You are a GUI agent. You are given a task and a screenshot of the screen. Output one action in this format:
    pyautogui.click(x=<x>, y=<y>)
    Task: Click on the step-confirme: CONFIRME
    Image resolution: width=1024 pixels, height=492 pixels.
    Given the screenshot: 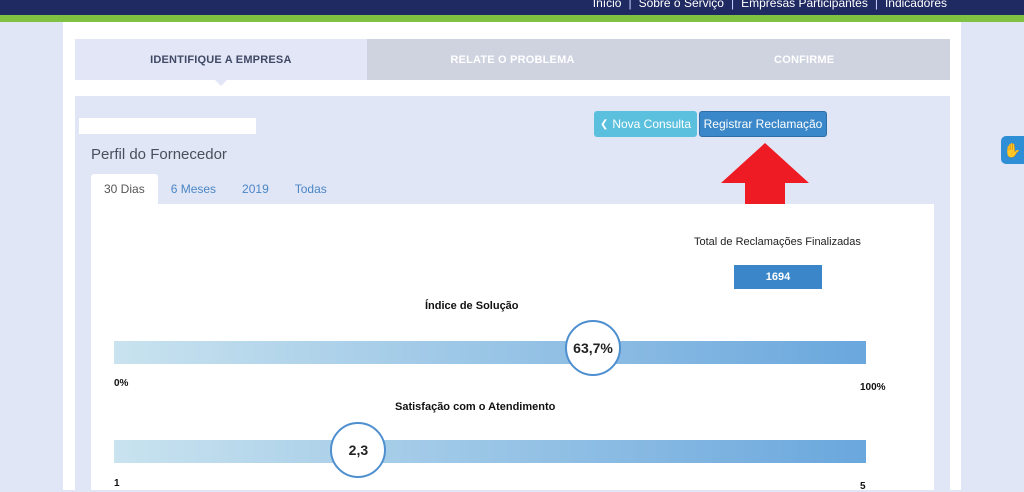 What is the action you would take?
    pyautogui.click(x=804, y=59)
    